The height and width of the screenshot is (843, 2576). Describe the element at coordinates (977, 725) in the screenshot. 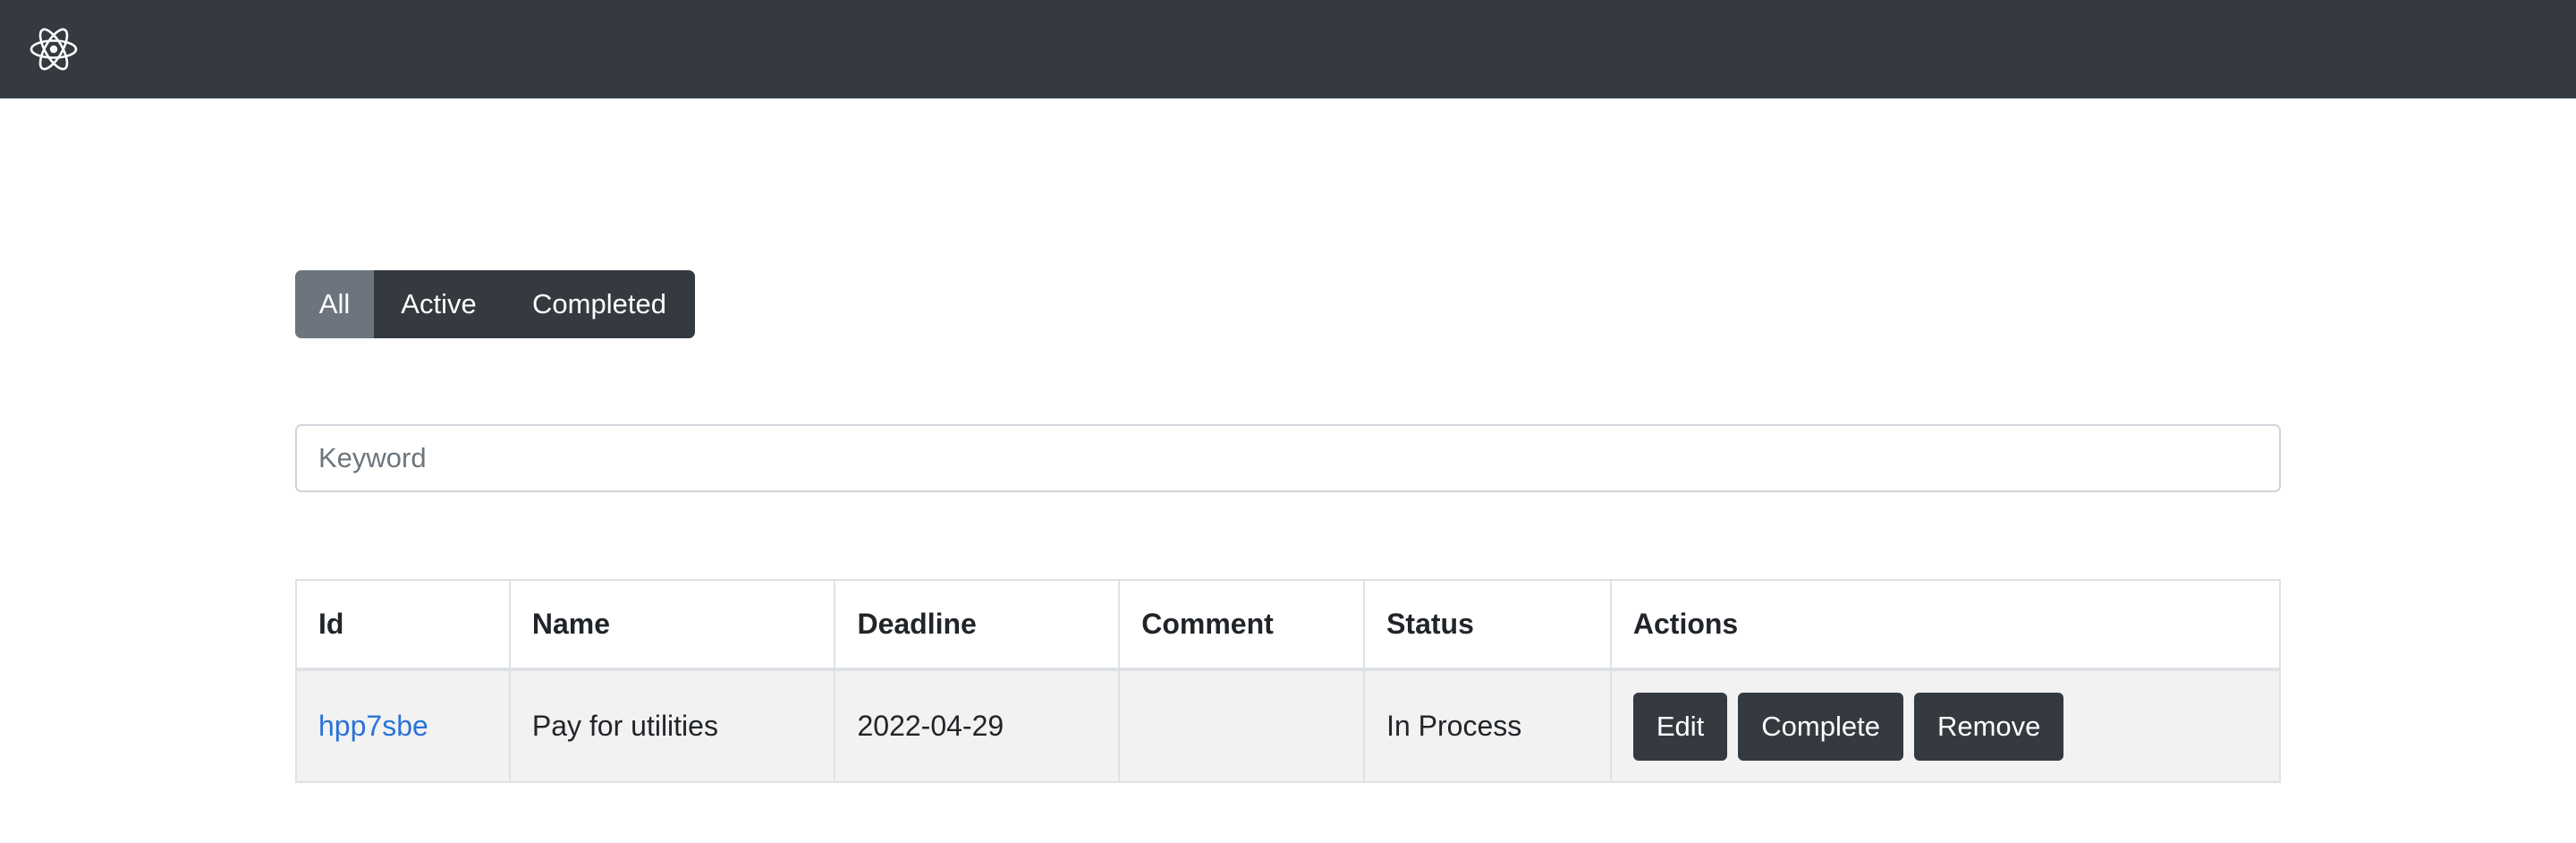

I see `cell-deadline: 2022-04-29` at that location.